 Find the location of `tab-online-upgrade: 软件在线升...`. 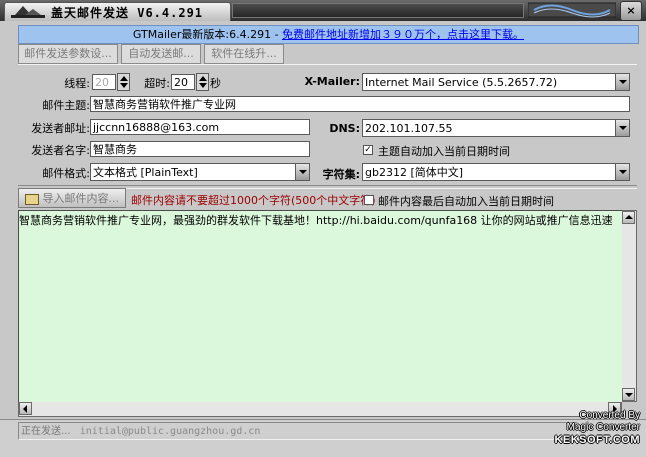

tab-online-upgrade: 软件在线升... is located at coordinates (244, 54).